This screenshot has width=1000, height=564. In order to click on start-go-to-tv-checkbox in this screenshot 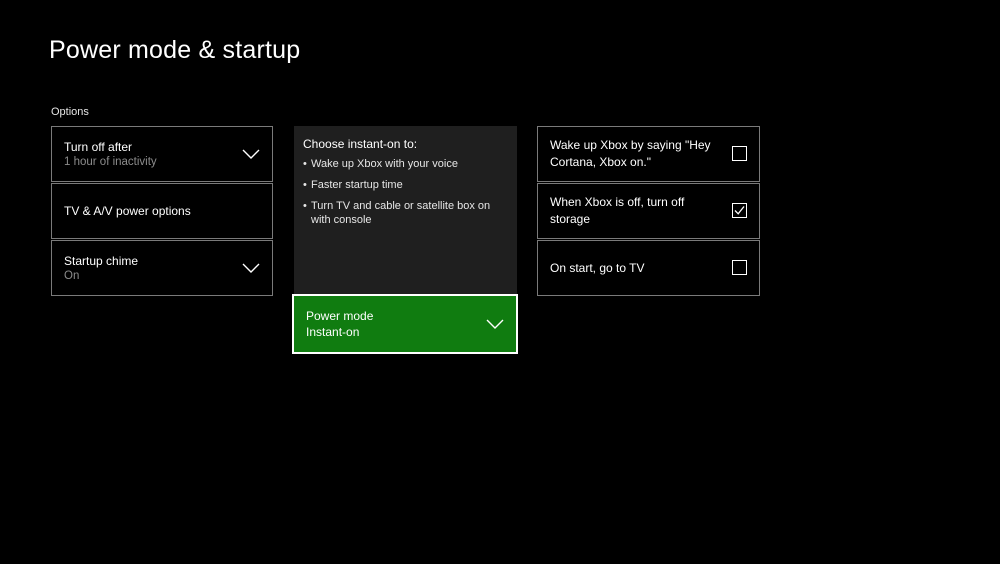, I will do `click(739, 267)`.